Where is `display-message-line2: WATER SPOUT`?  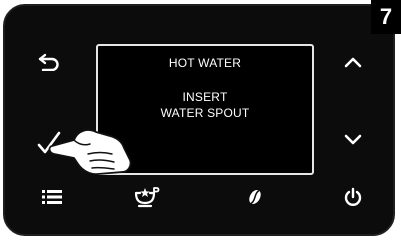
display-message-line2: WATER SPOUT is located at coordinates (205, 113).